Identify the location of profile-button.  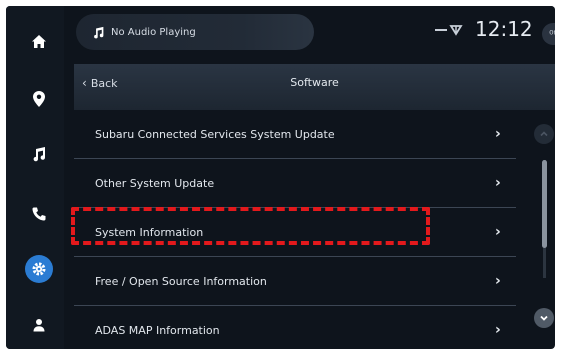
(39, 325).